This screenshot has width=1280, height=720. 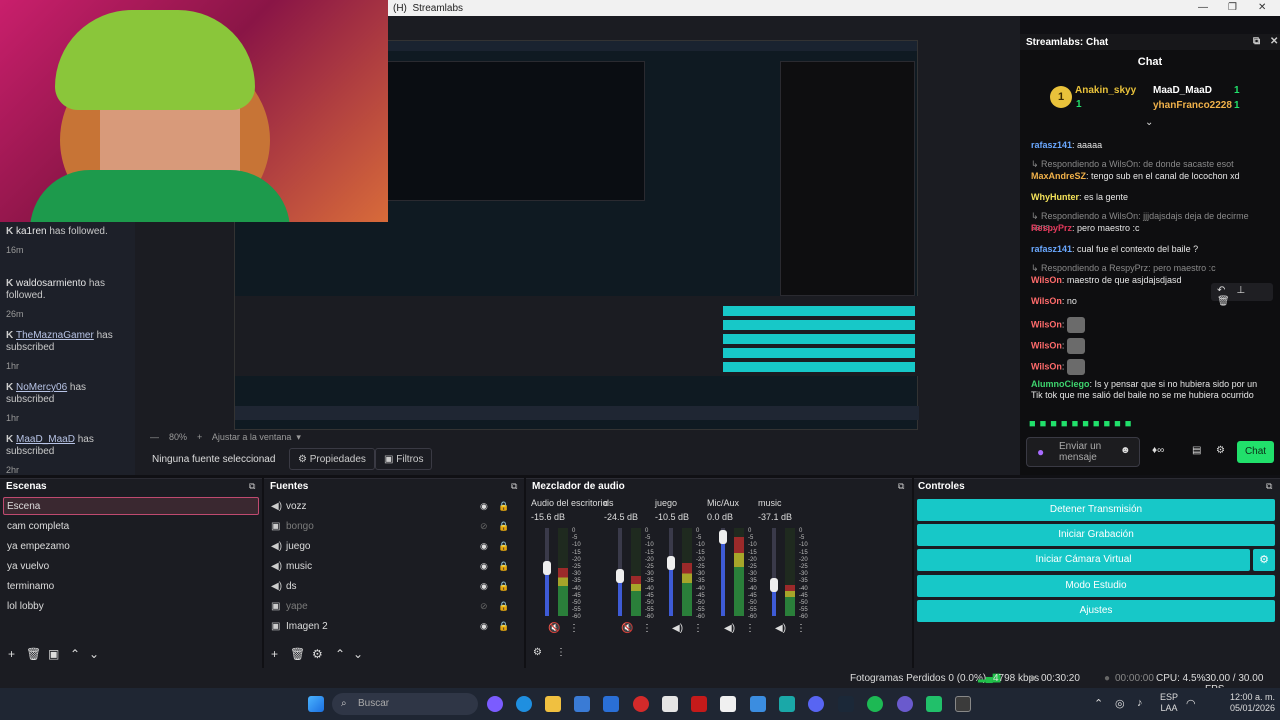 I want to click on filters-button: ▣ Filtros, so click(x=404, y=459).